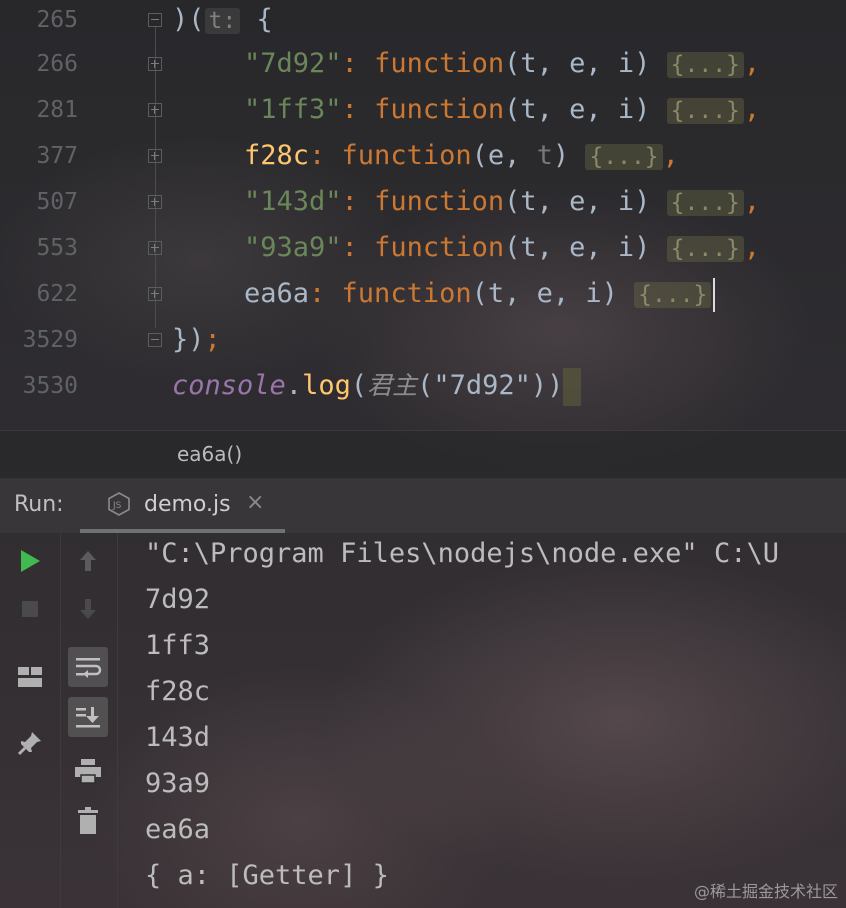  I want to click on run-label: Run:, so click(39, 504).